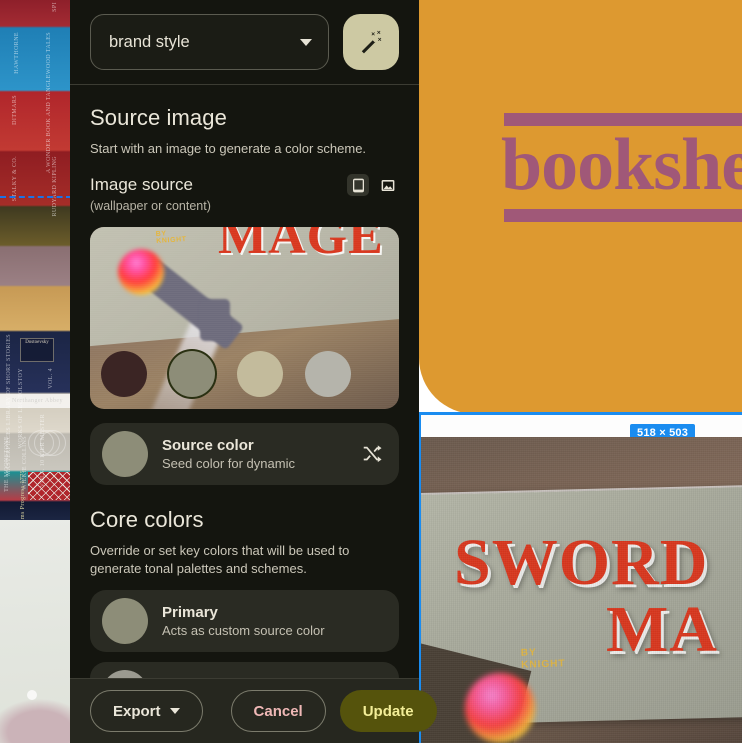 This screenshot has height=743, width=742. I want to click on source-color-swatch, so click(125, 454).